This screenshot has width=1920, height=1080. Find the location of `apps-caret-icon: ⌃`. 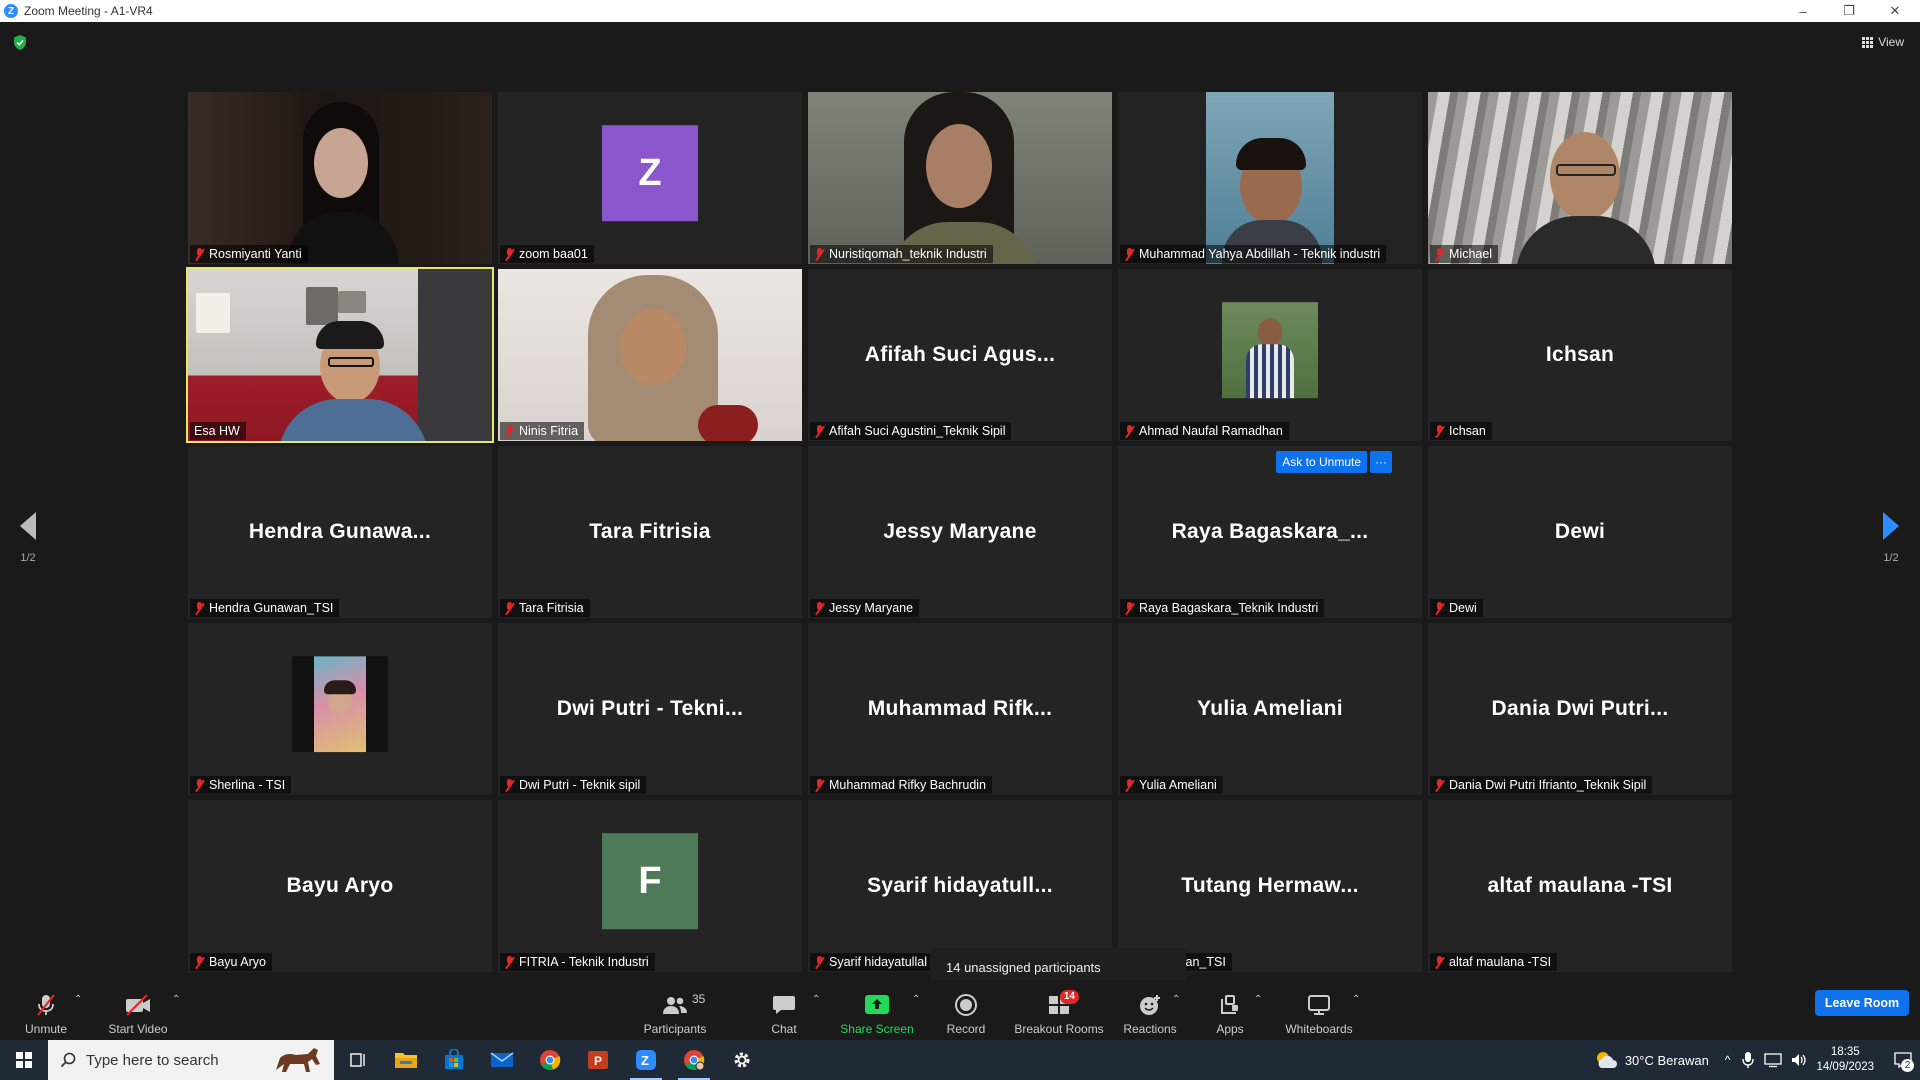

apps-caret-icon: ⌃ is located at coordinates (1258, 999).